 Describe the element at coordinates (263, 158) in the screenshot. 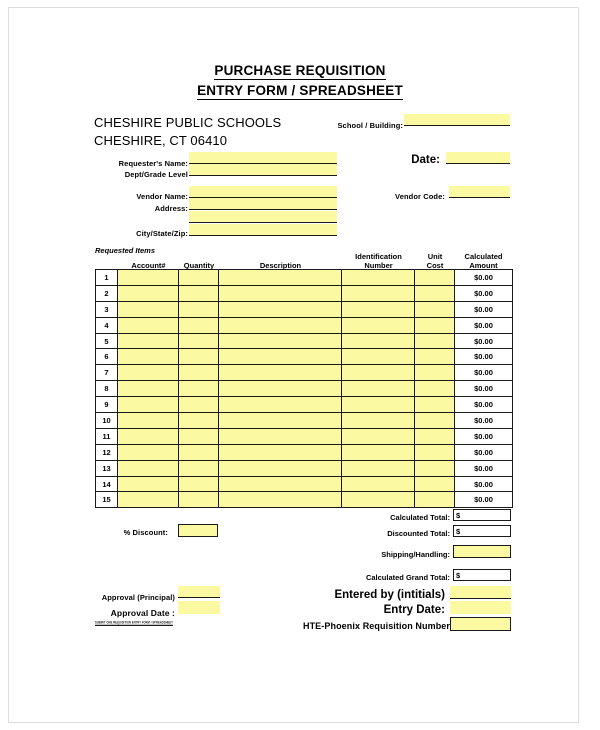

I see `requesters-name-input` at that location.